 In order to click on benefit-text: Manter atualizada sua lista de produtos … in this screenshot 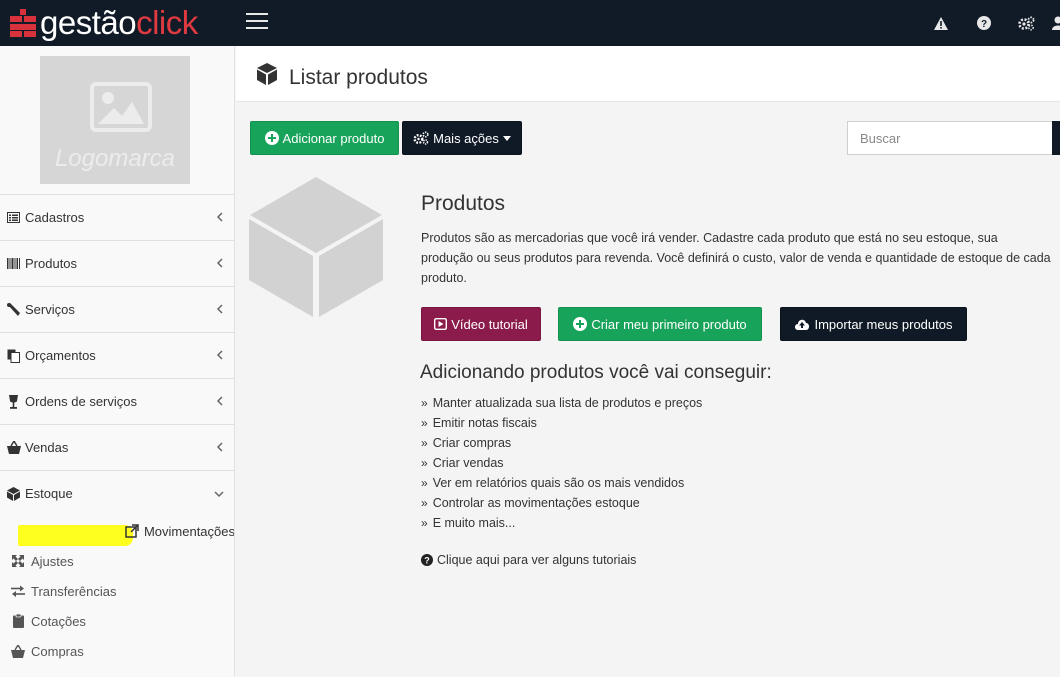, I will do `click(567, 403)`.